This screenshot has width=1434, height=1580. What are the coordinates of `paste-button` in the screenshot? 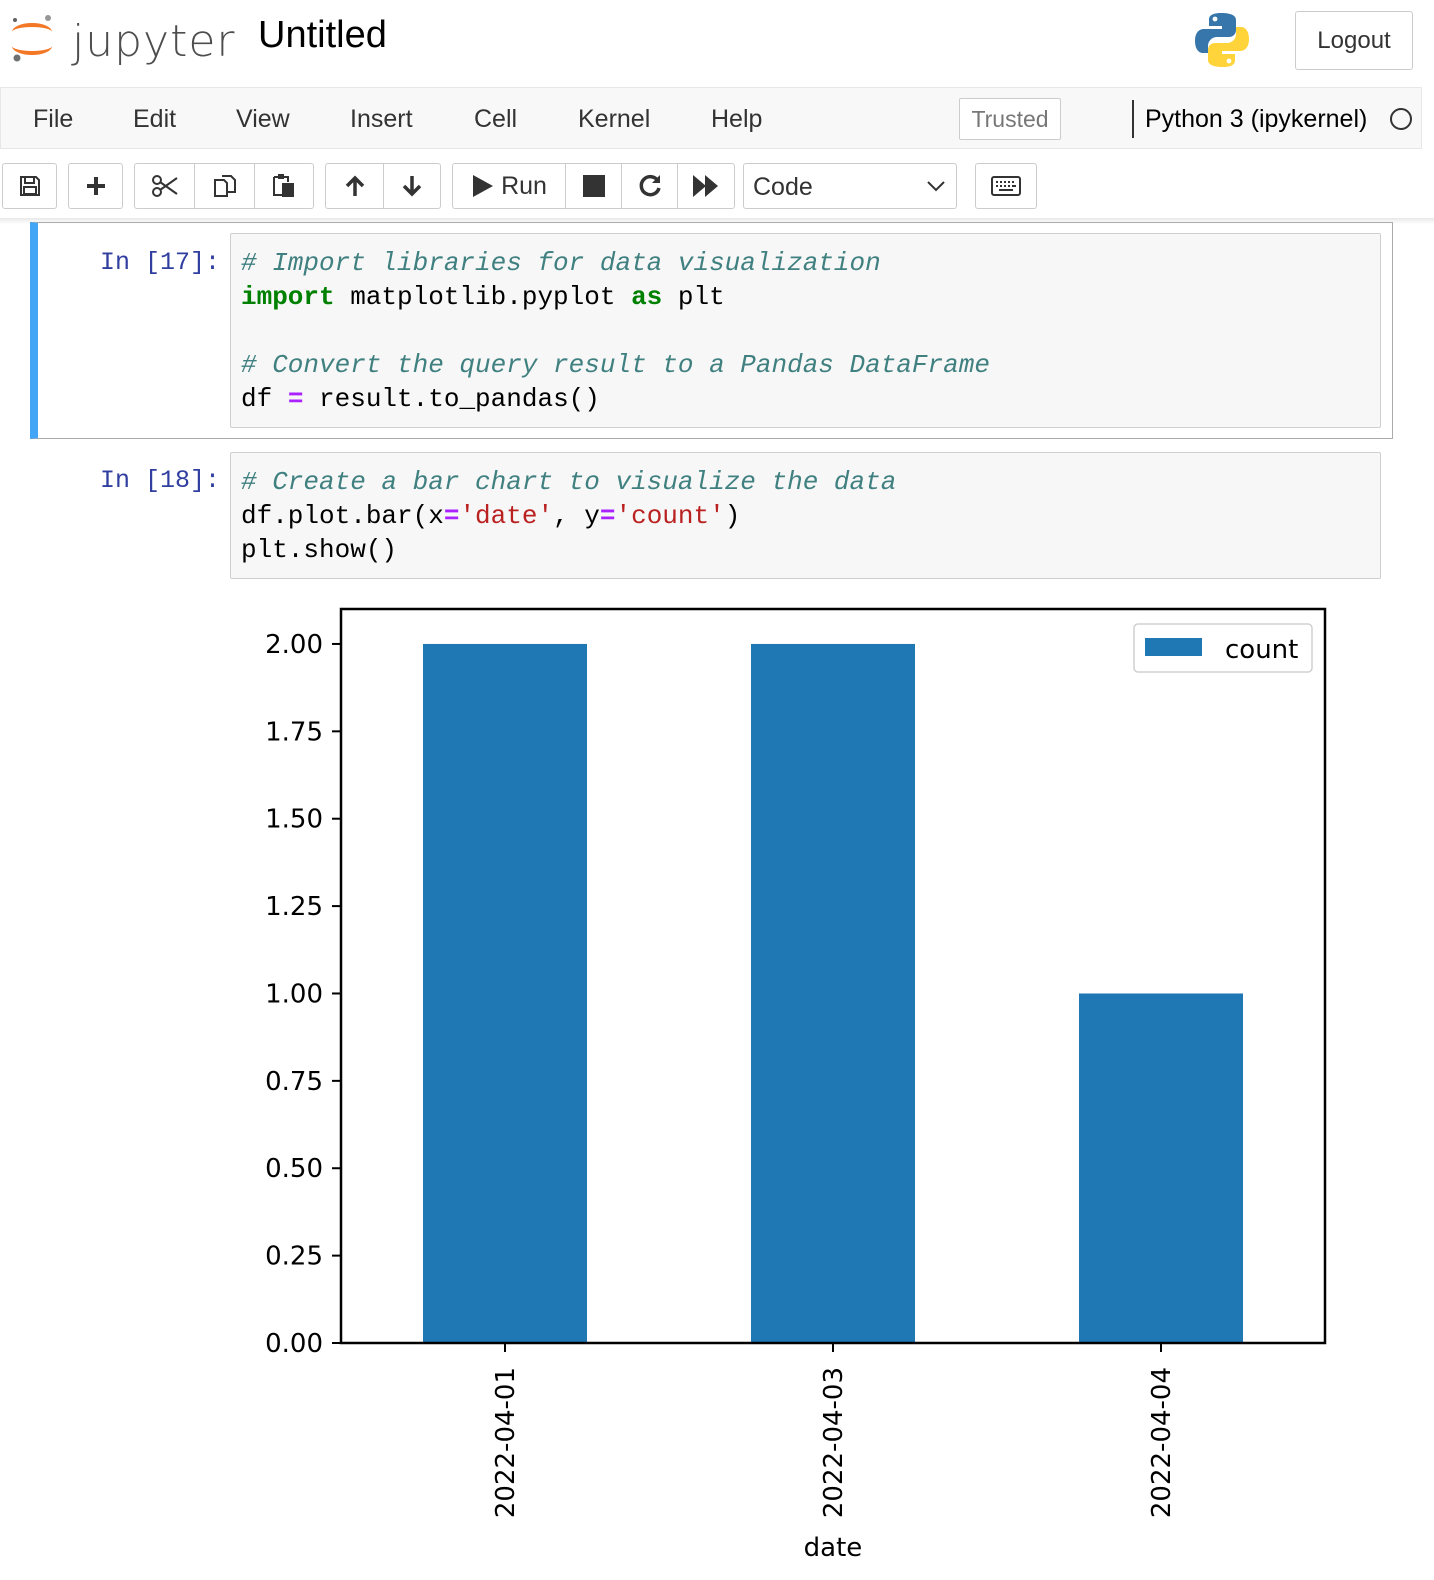 It's located at (284, 186).